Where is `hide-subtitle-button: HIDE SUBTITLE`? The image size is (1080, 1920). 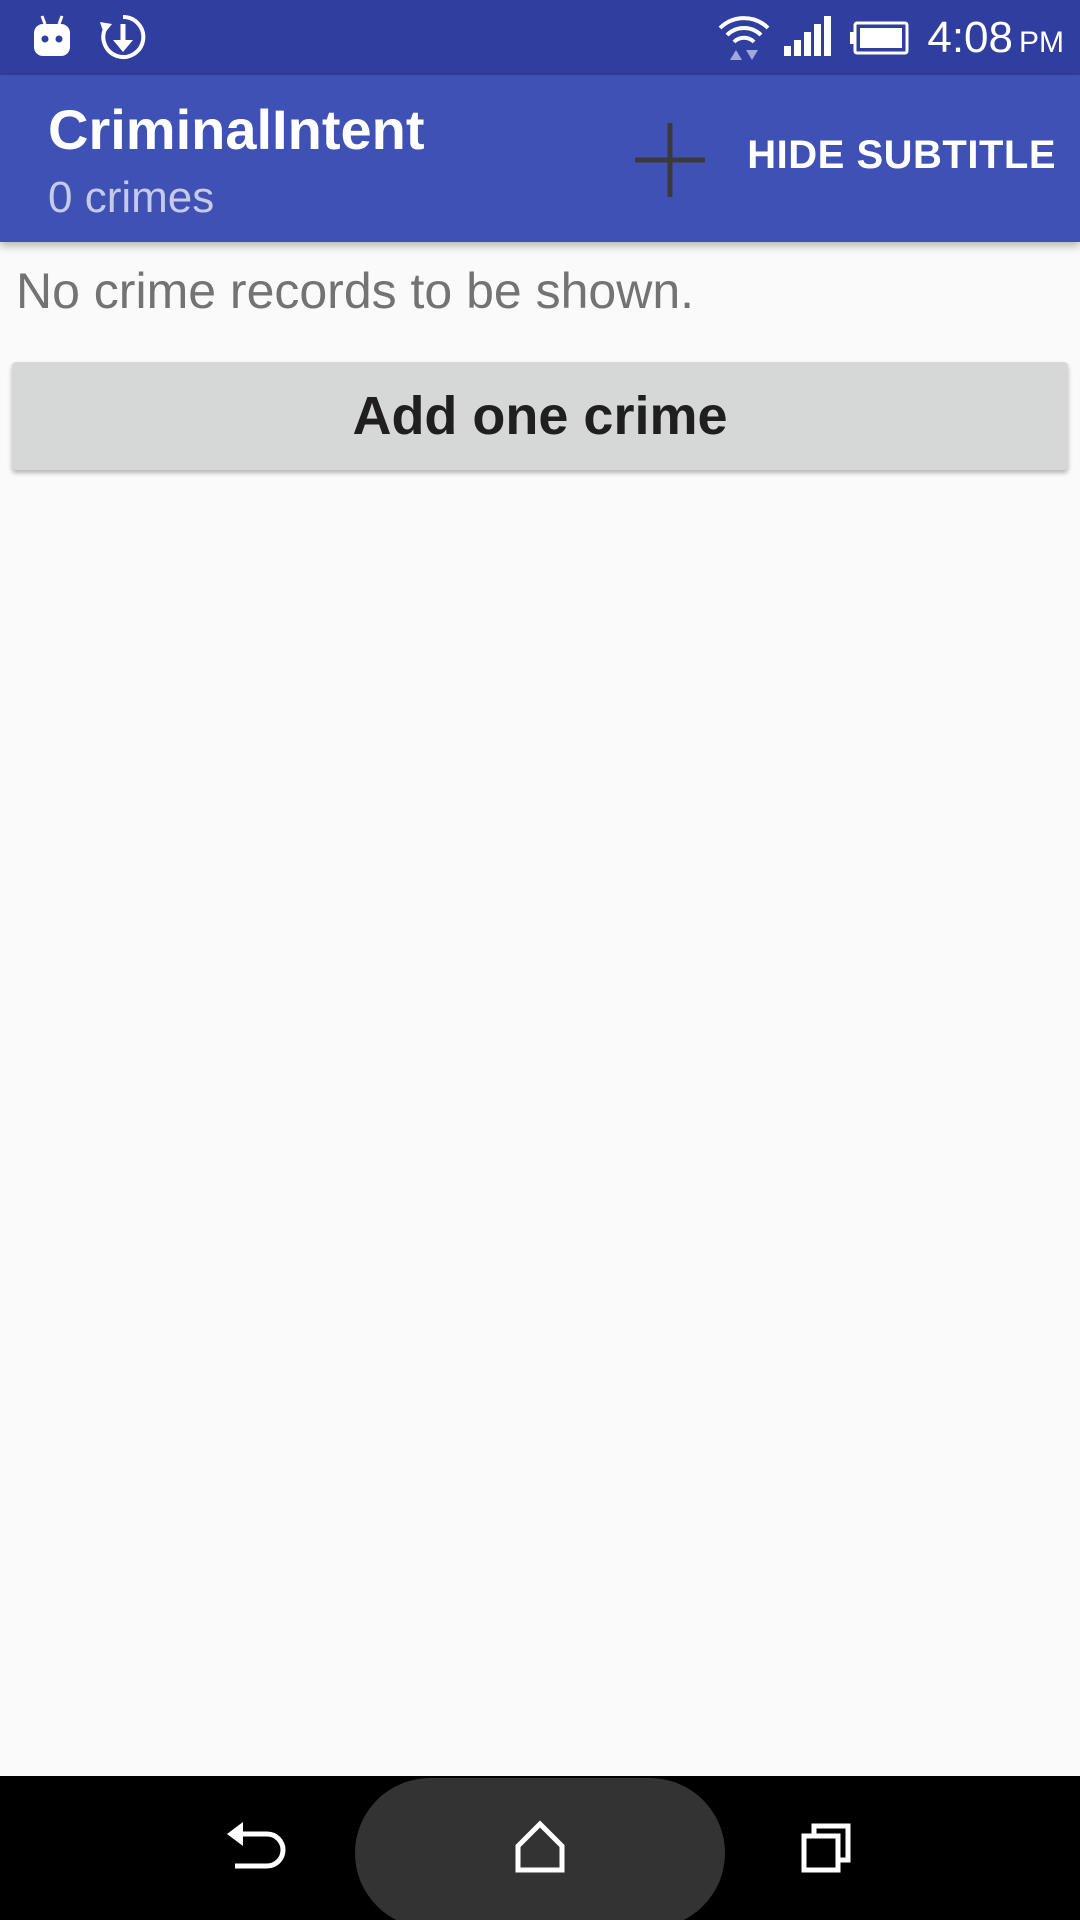 hide-subtitle-button: HIDE SUBTITLE is located at coordinates (901, 155).